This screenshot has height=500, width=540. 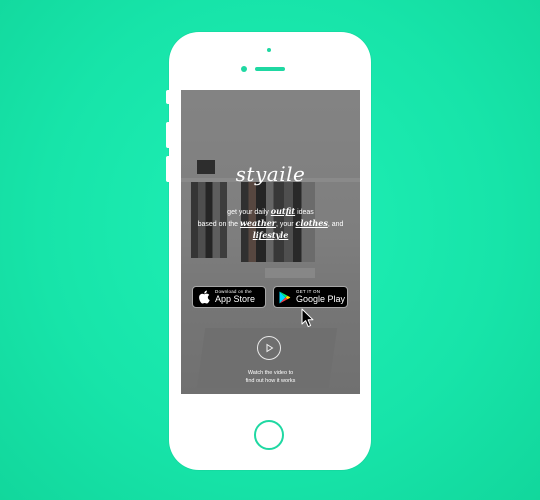 What do you see at coordinates (270, 381) in the screenshot?
I see `watch-video-line-2: find out how it works` at bounding box center [270, 381].